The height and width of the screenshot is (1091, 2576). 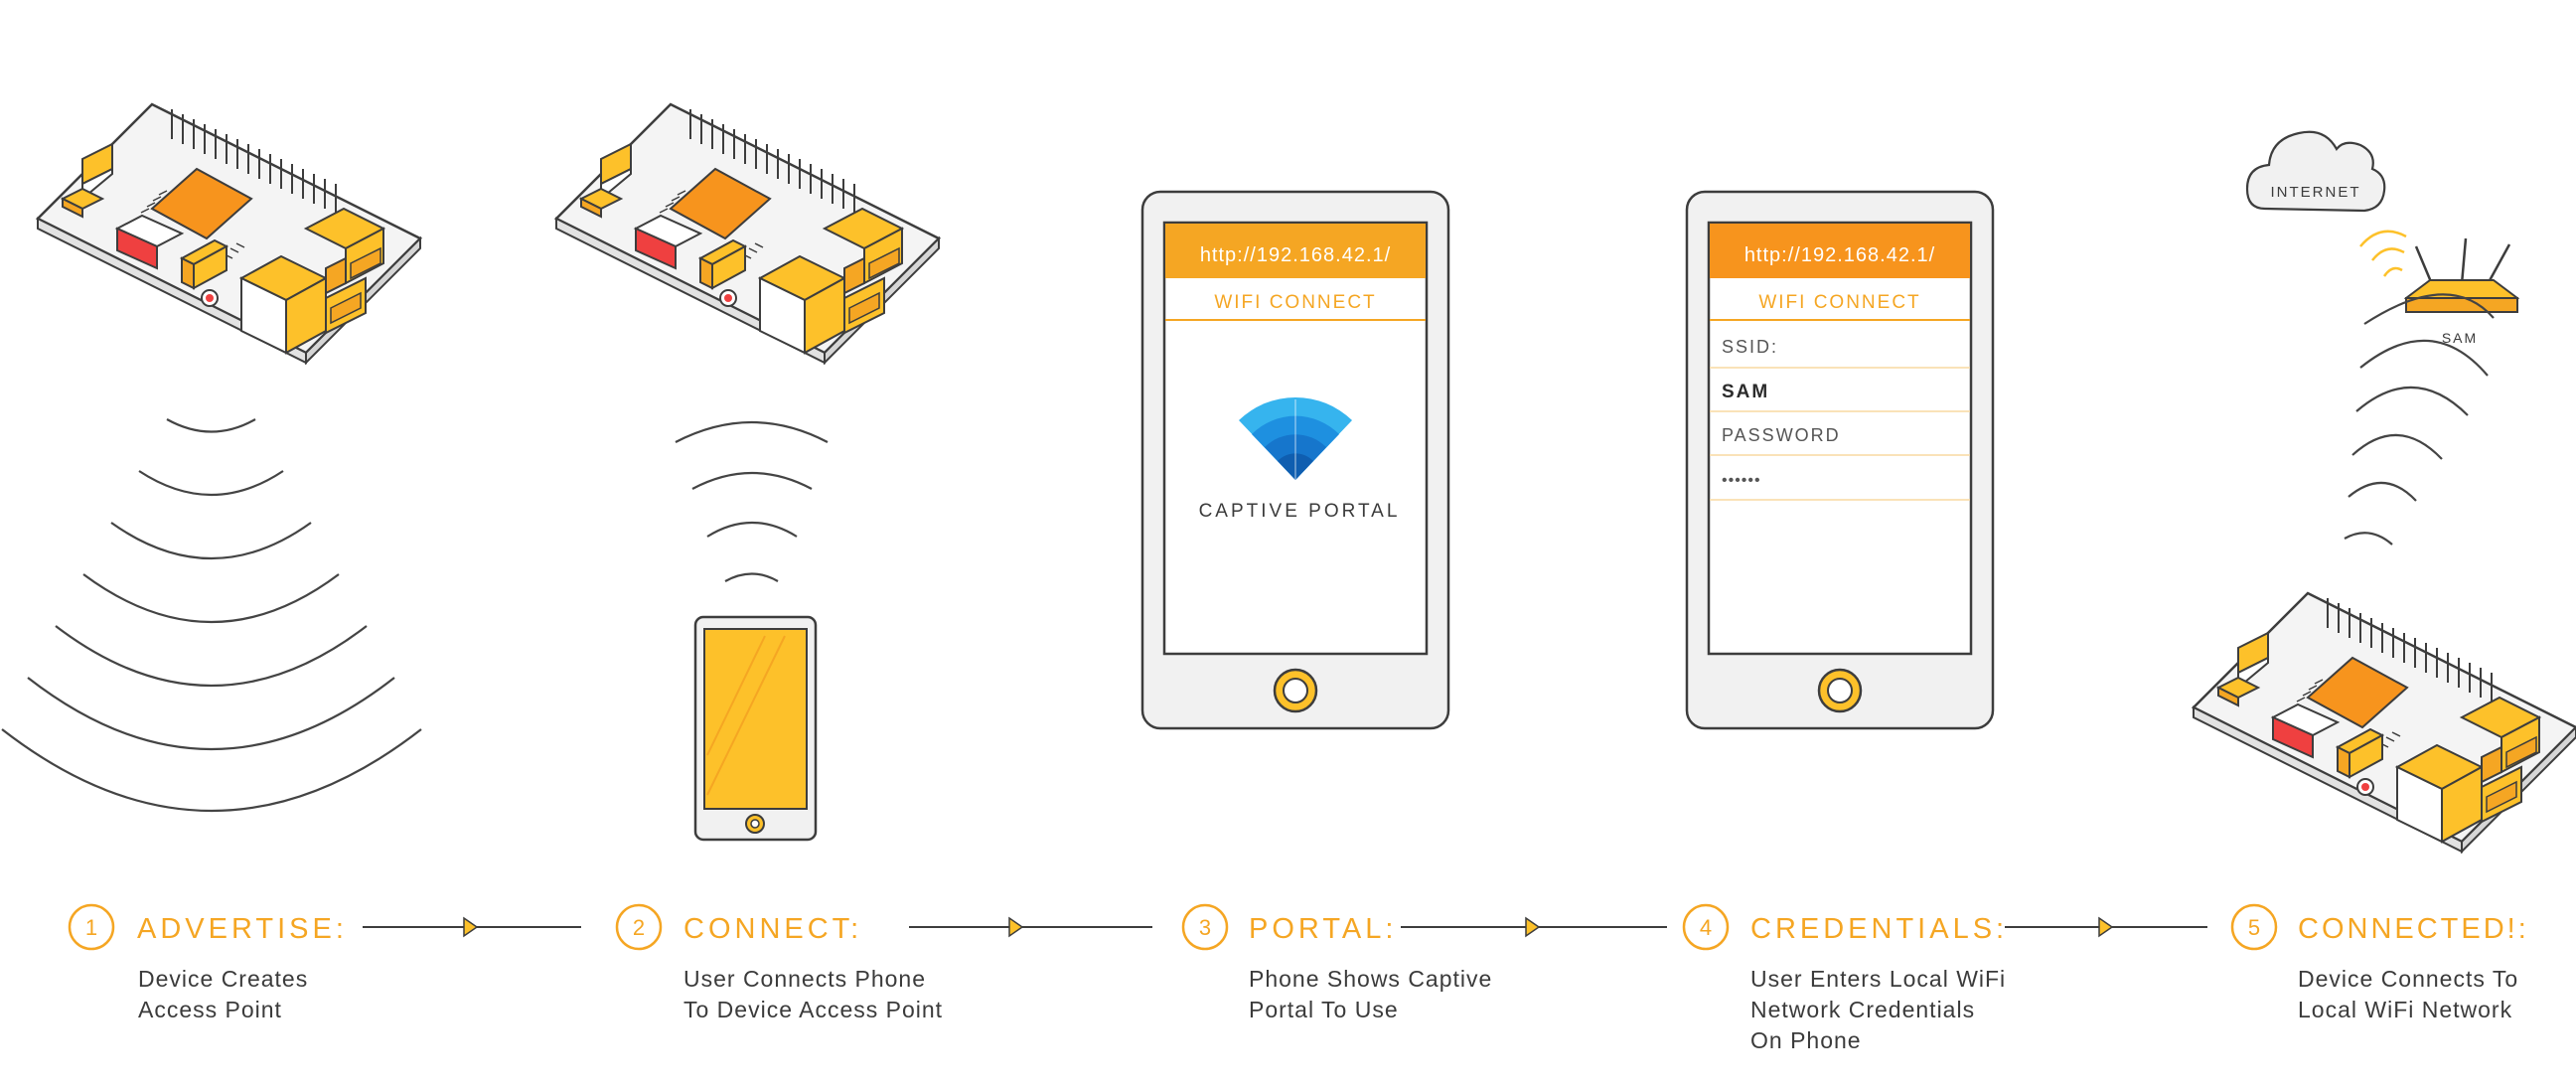 I want to click on captive-portal-label: CAPTIVE PORTAL, so click(x=1300, y=511).